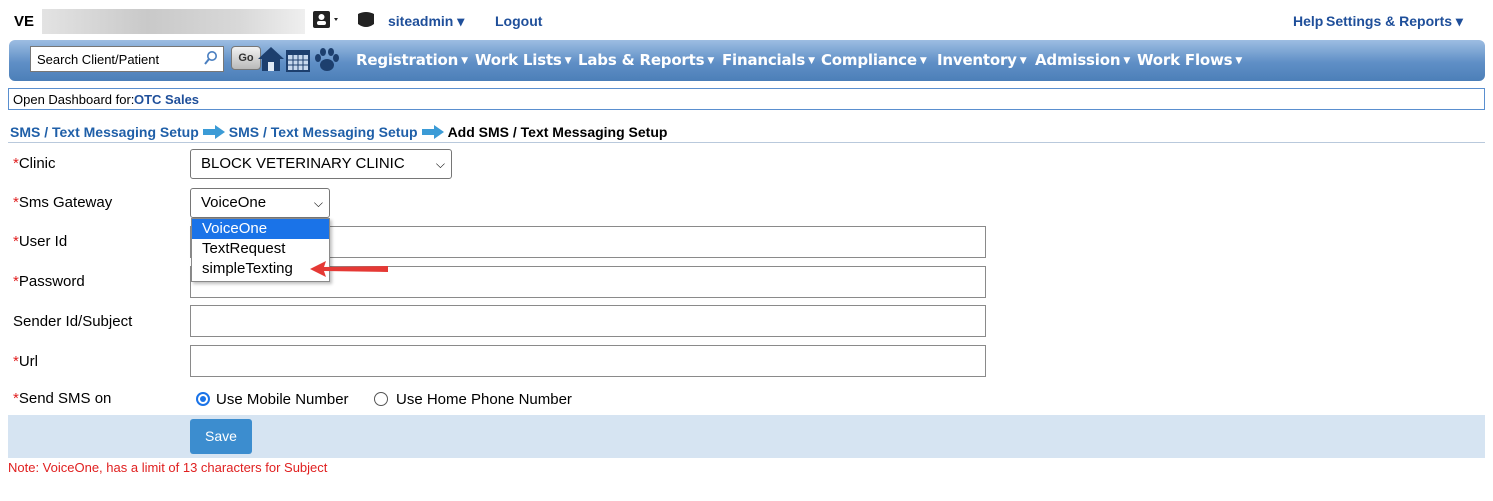  Describe the element at coordinates (1394, 21) in the screenshot. I see `settings-reports-menu: Settings & Reports ▾` at that location.